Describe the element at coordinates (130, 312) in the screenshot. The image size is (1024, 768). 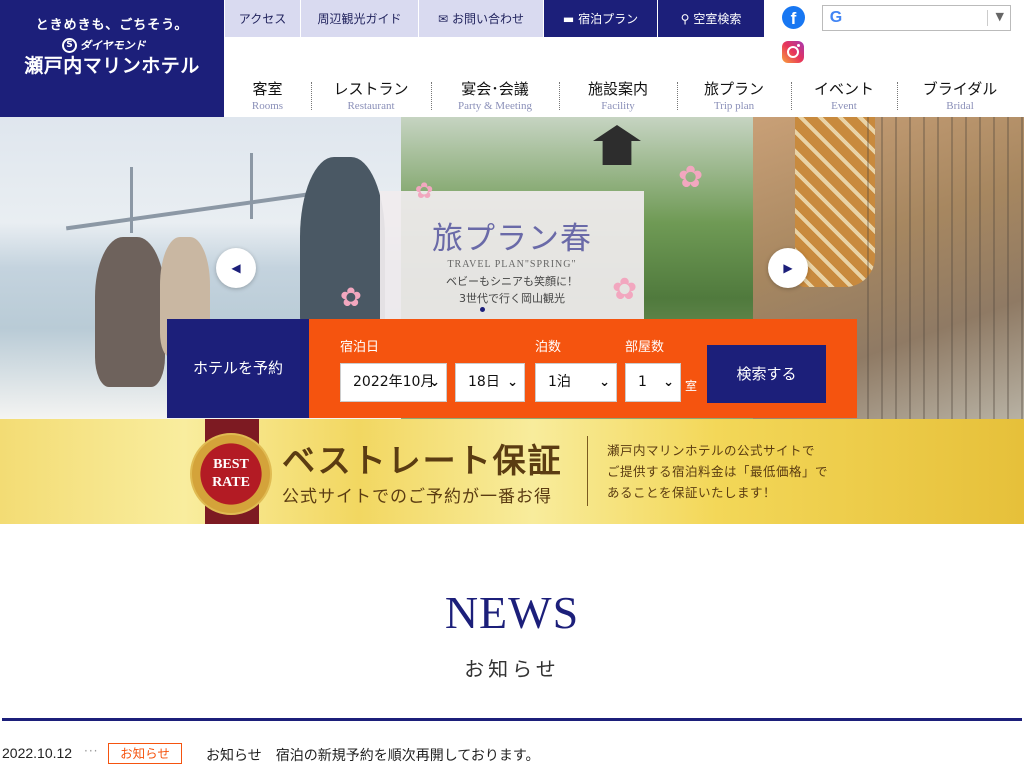
I see `child-figure` at that location.